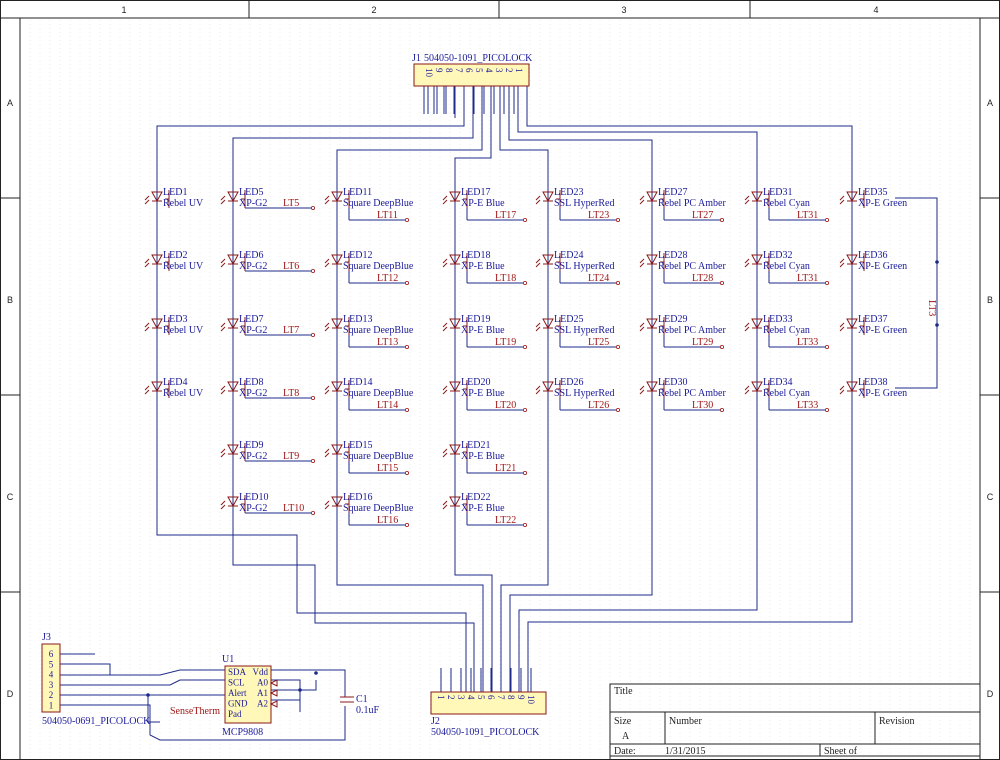 This screenshot has width=1000, height=760. I want to click on sheet-label: Sheet of, so click(841, 751).